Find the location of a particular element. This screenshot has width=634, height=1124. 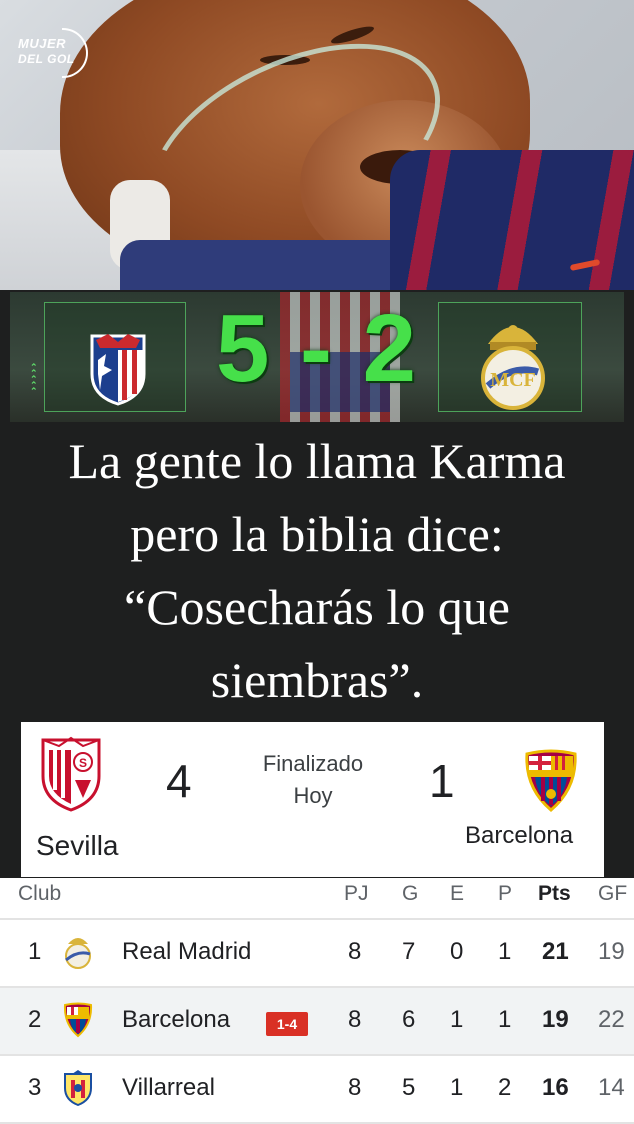

derby-score-banner: ⌃ ⌃ ⌃ ⌃ ⌃ 5 - 2 MCF is located at coordinates (317, 357).